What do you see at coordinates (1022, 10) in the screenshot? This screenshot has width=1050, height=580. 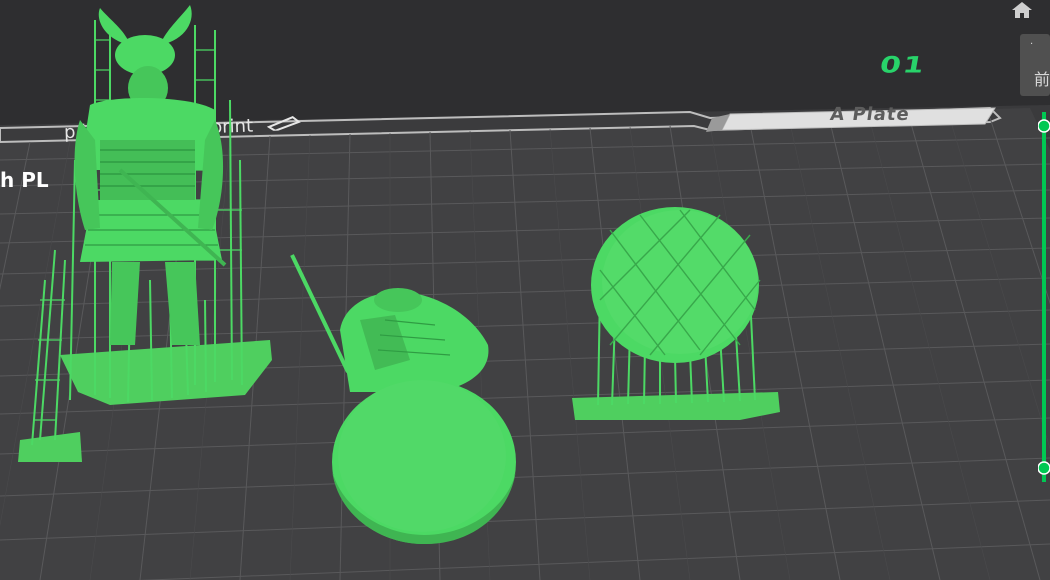 I see `home-icon` at bounding box center [1022, 10].